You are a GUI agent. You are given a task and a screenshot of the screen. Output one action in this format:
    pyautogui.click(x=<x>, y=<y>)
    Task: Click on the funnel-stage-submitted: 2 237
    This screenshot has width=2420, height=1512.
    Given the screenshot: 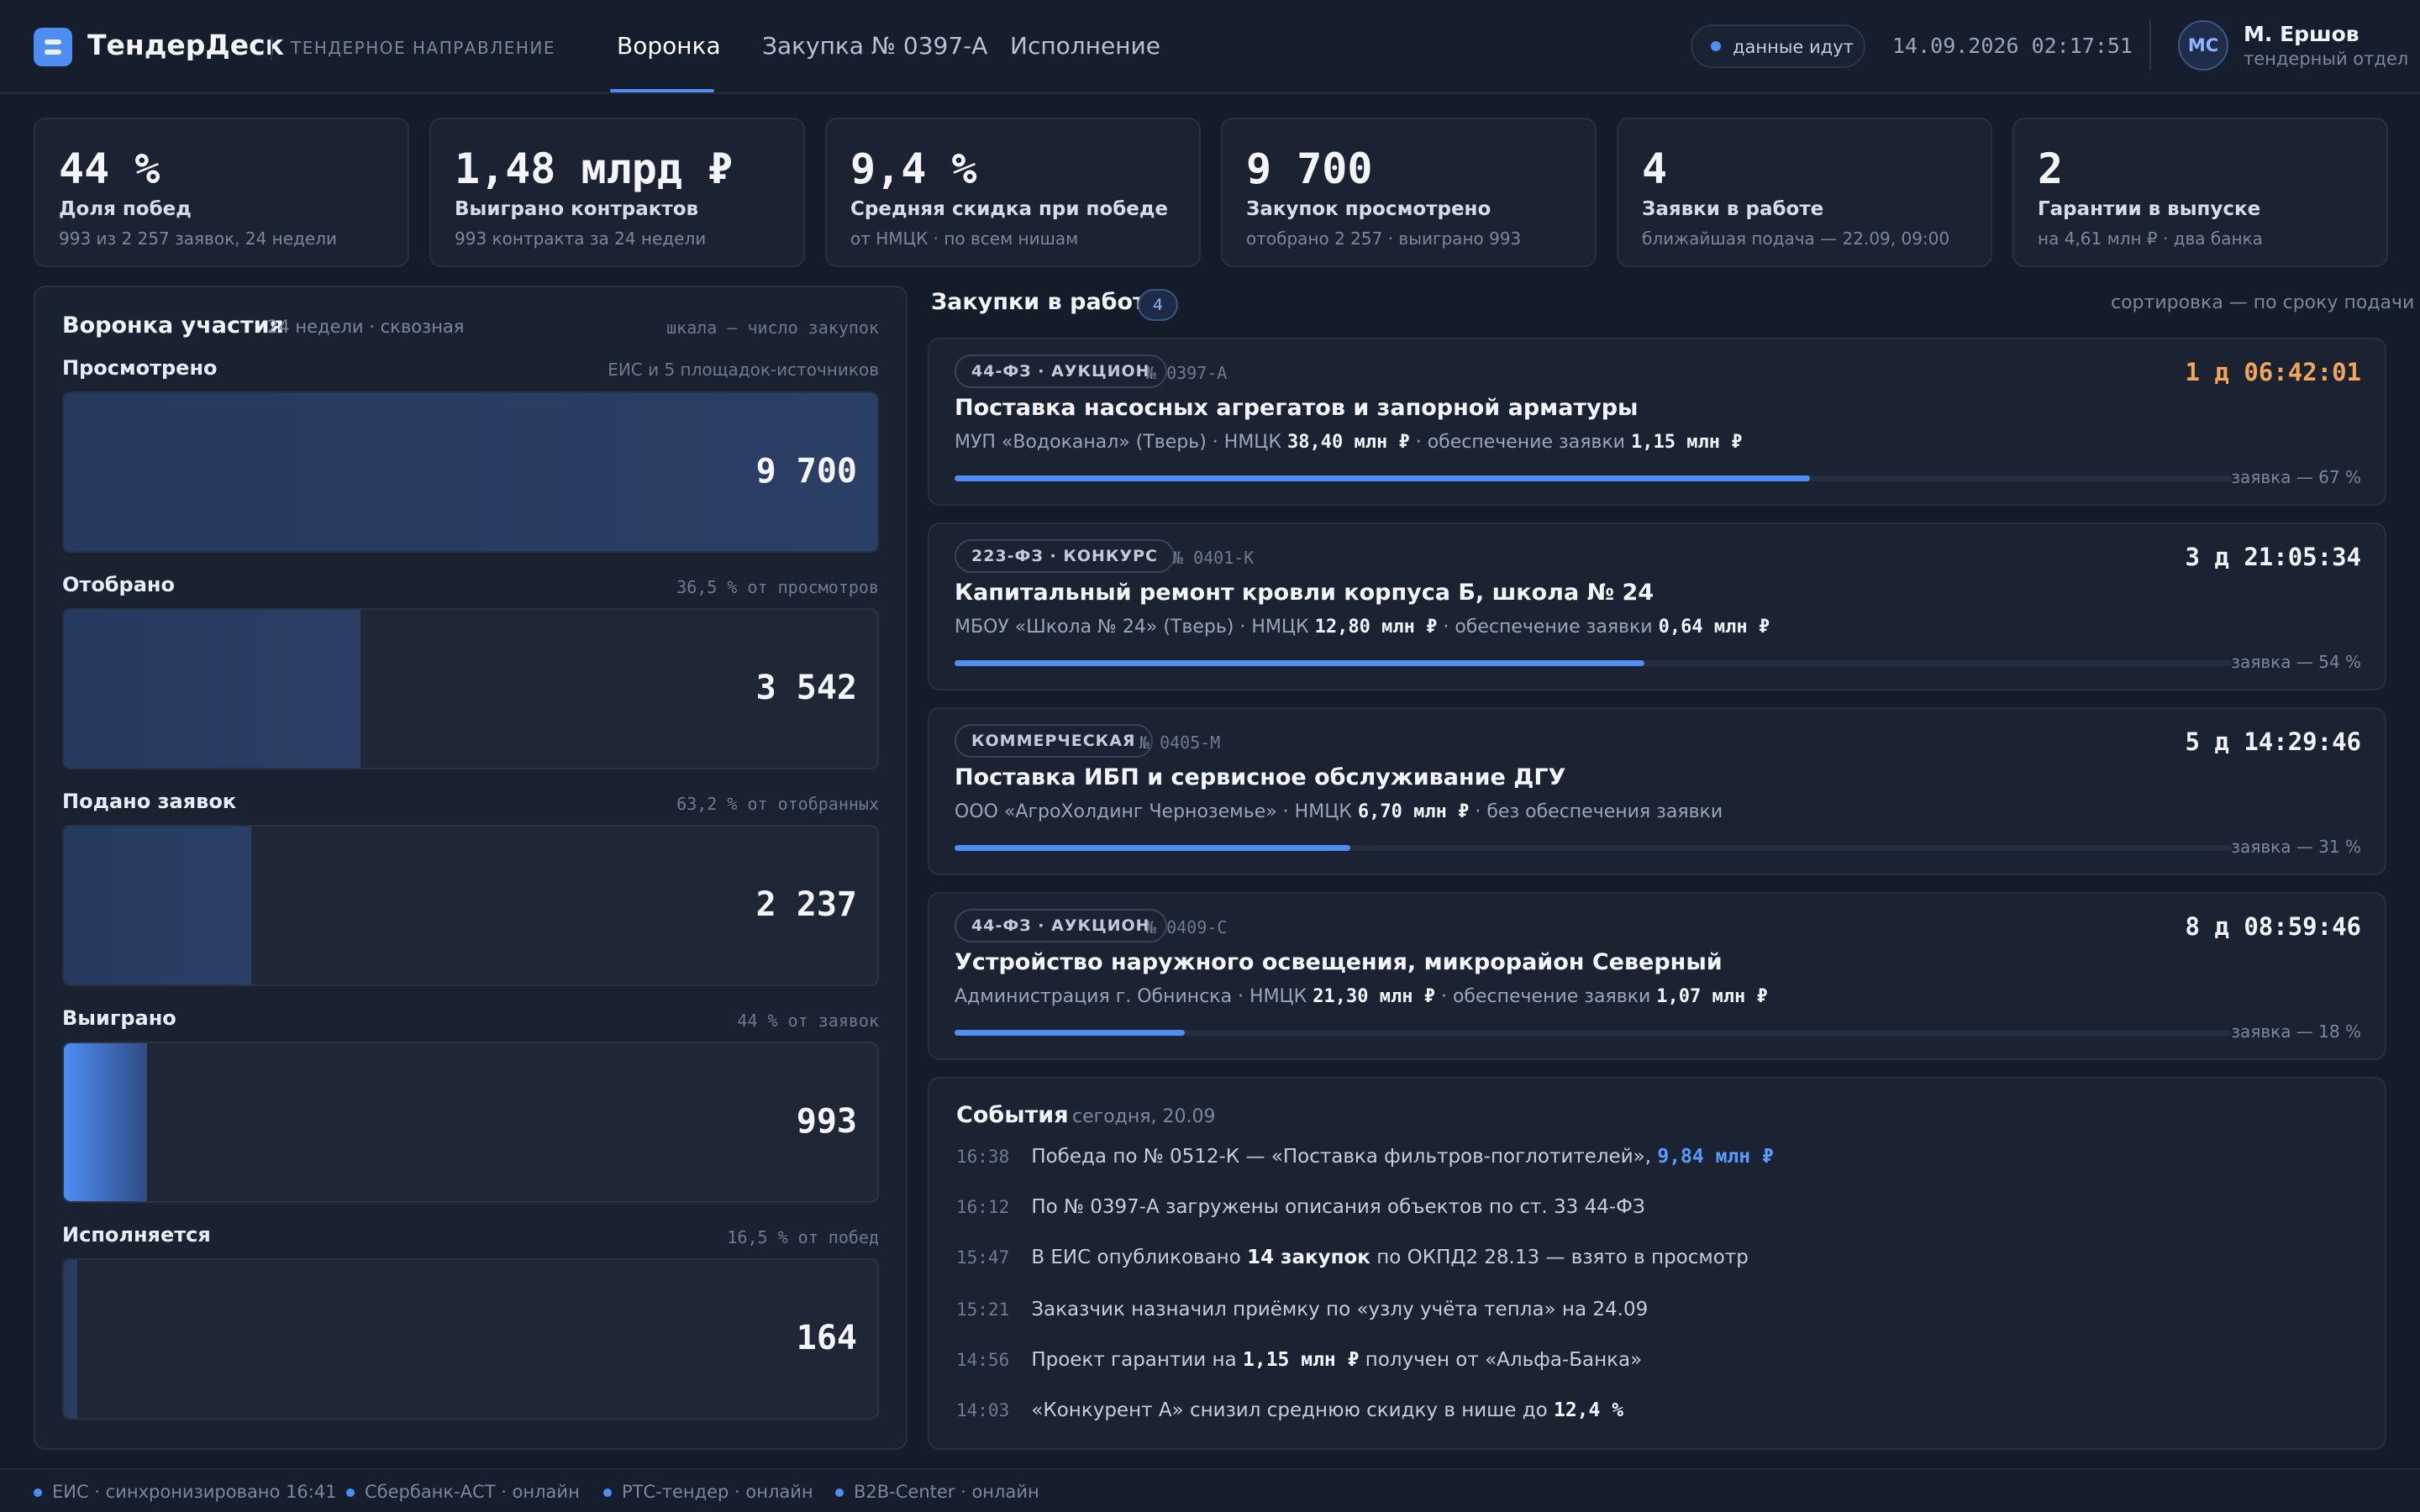 What is the action you would take?
    pyautogui.click(x=470, y=905)
    